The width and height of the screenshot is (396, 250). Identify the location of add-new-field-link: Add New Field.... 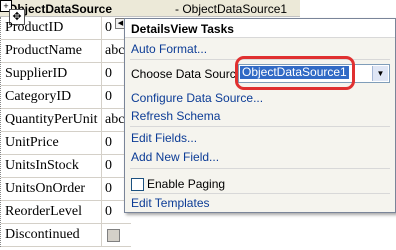
(175, 157).